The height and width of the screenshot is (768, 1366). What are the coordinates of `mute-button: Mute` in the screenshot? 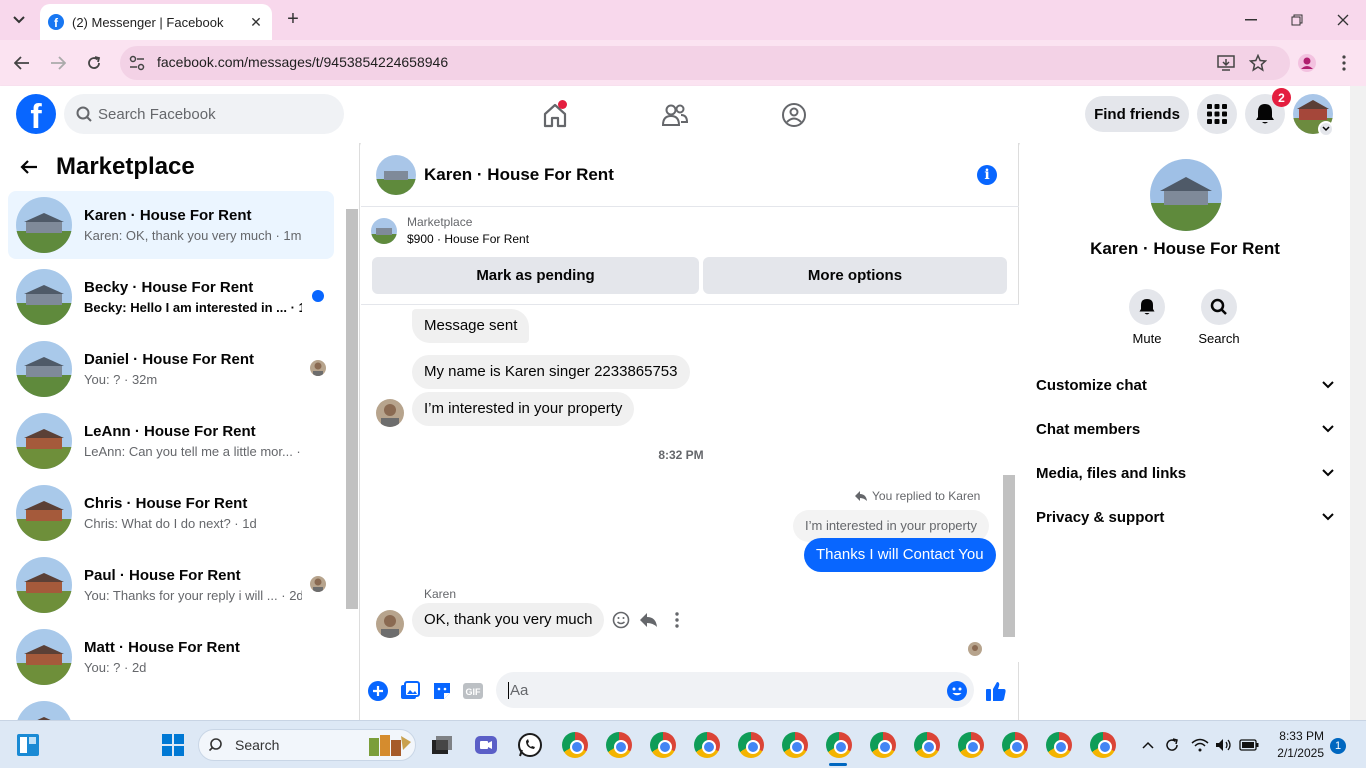 It's located at (1147, 317).